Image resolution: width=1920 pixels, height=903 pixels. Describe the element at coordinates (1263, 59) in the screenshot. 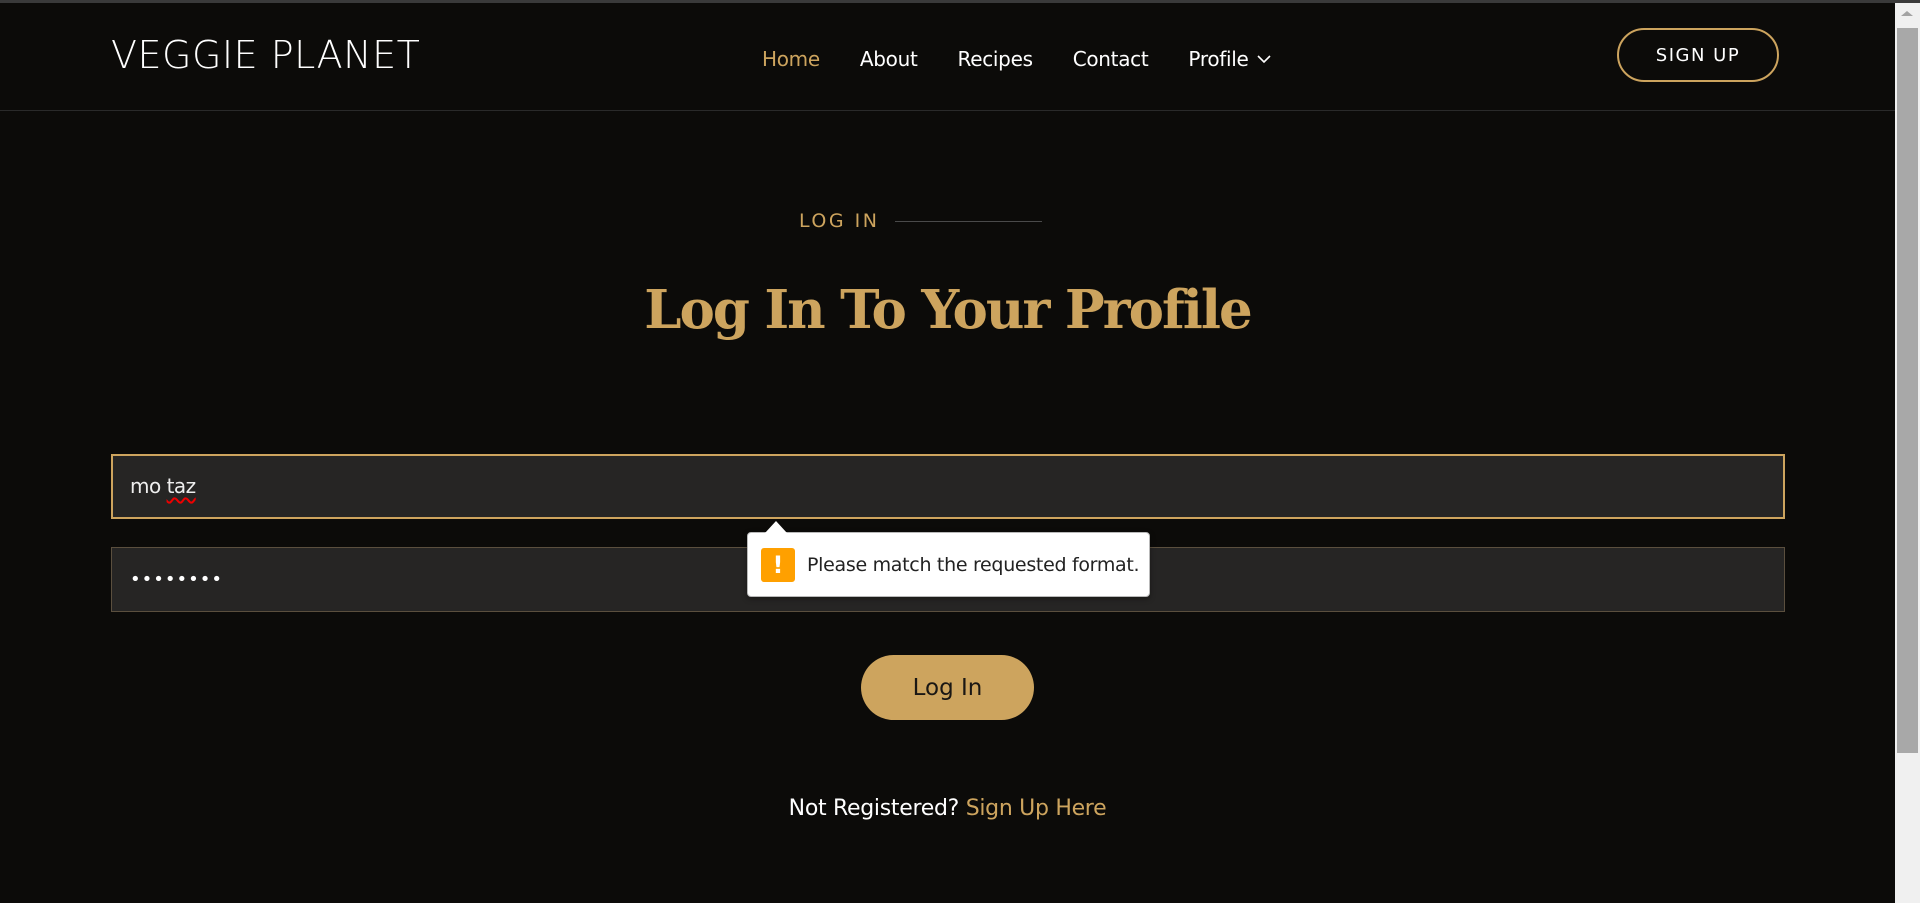

I see `chevron-down-icon` at that location.